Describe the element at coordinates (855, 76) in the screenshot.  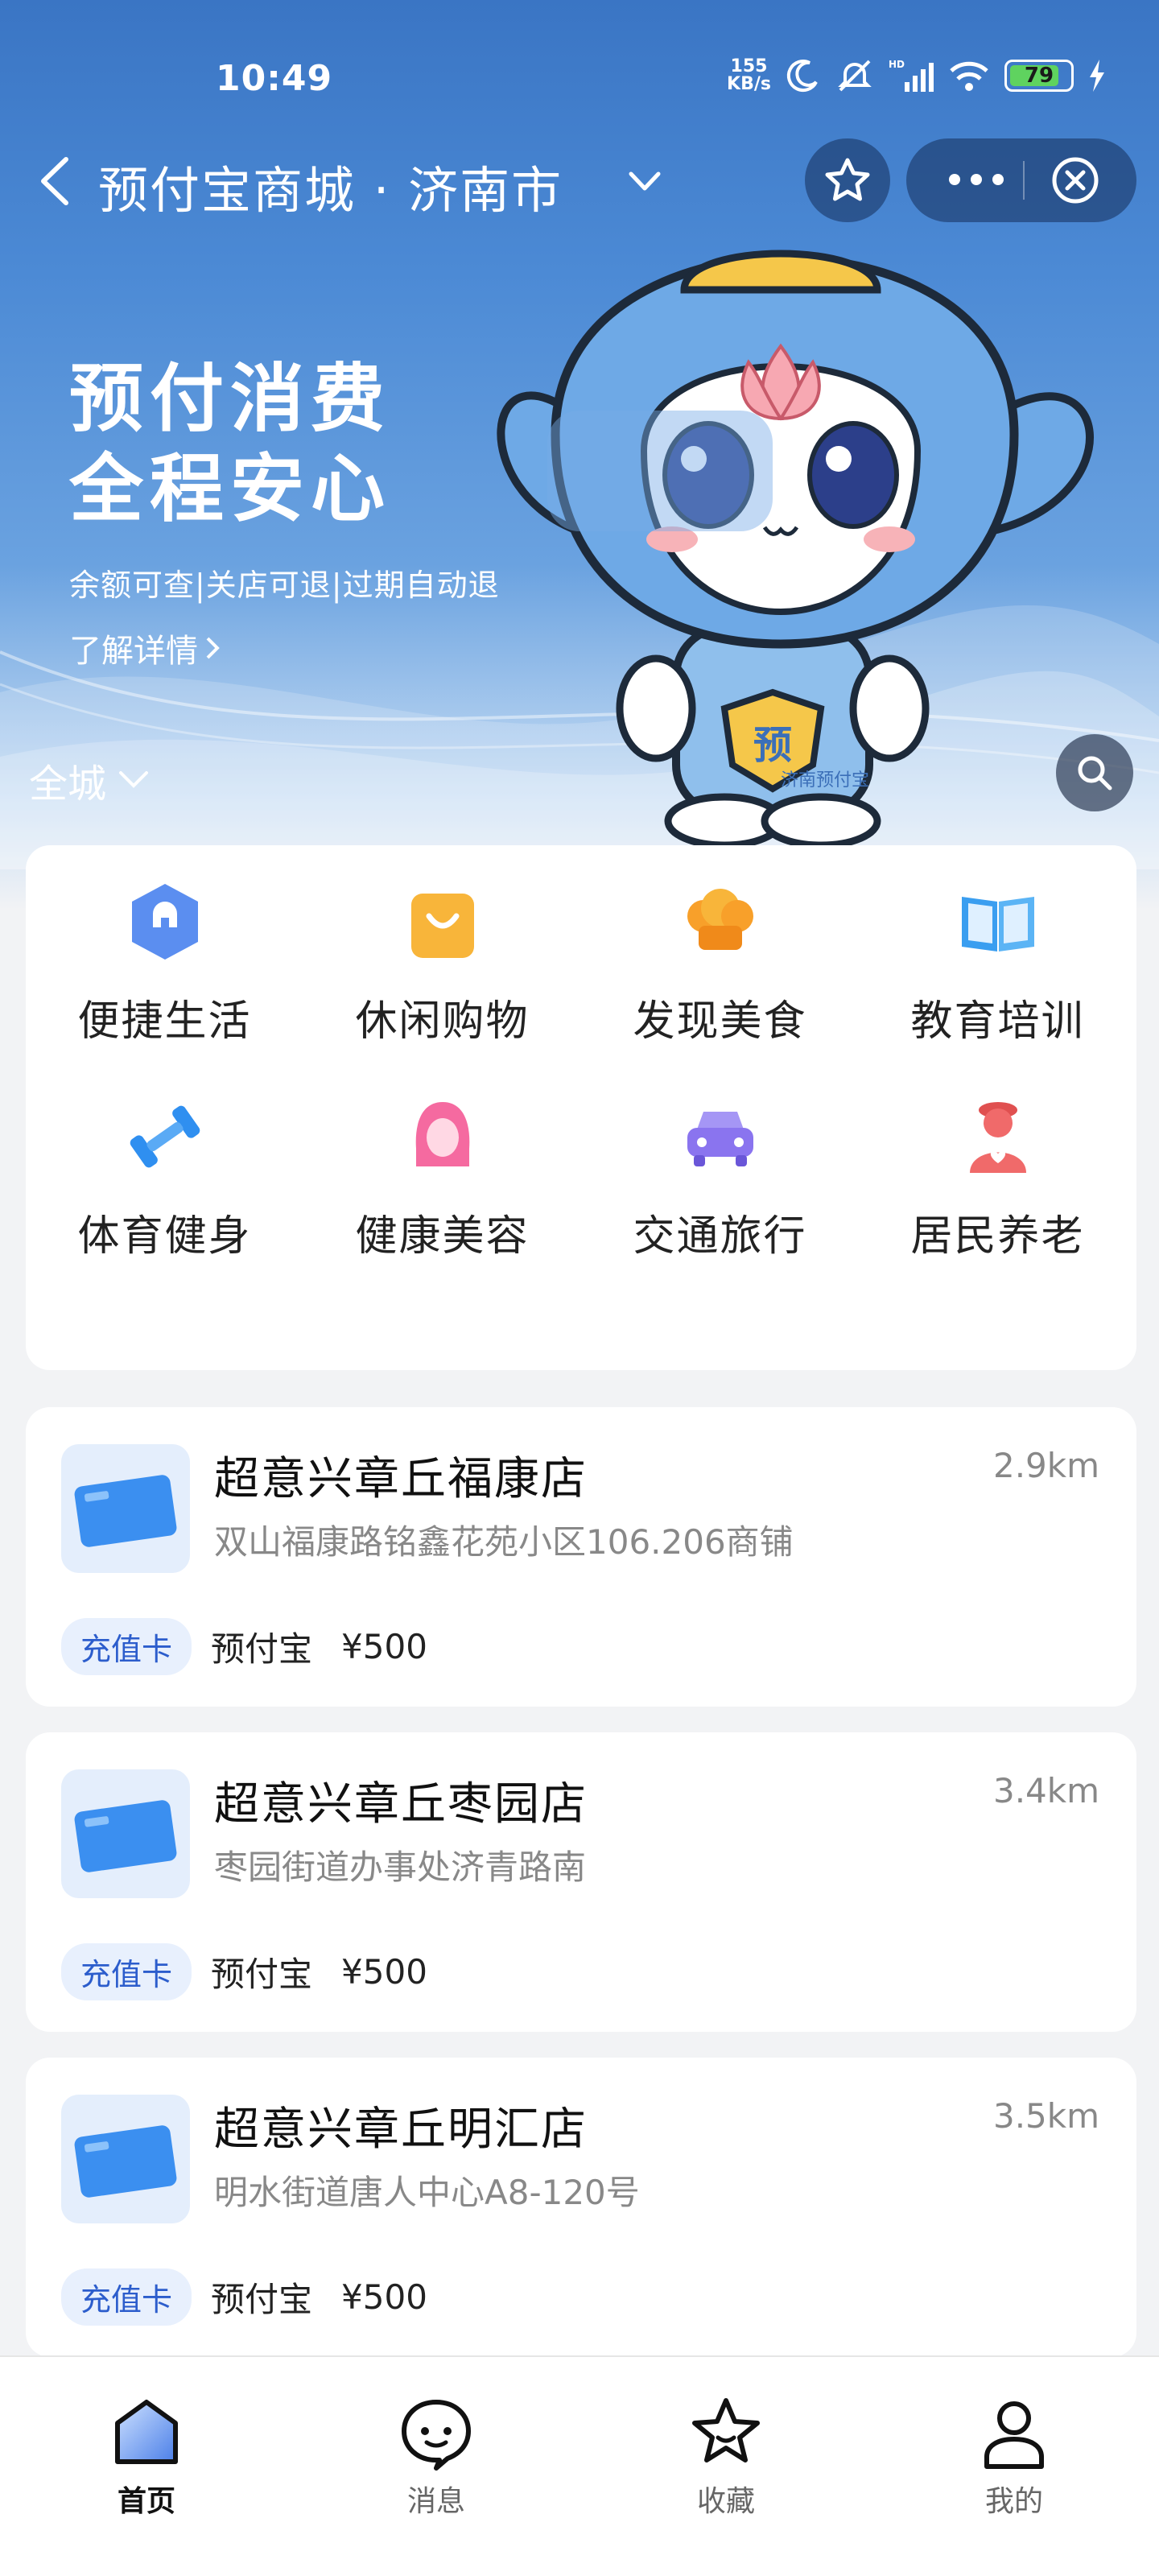
I see `mute-bell-icon` at that location.